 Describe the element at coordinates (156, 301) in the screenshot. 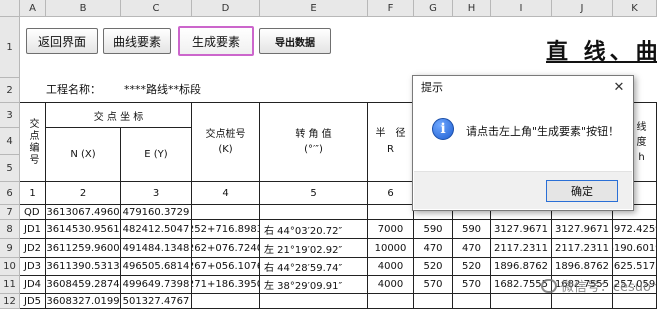

I see `table-cell: 501327.4767` at that location.